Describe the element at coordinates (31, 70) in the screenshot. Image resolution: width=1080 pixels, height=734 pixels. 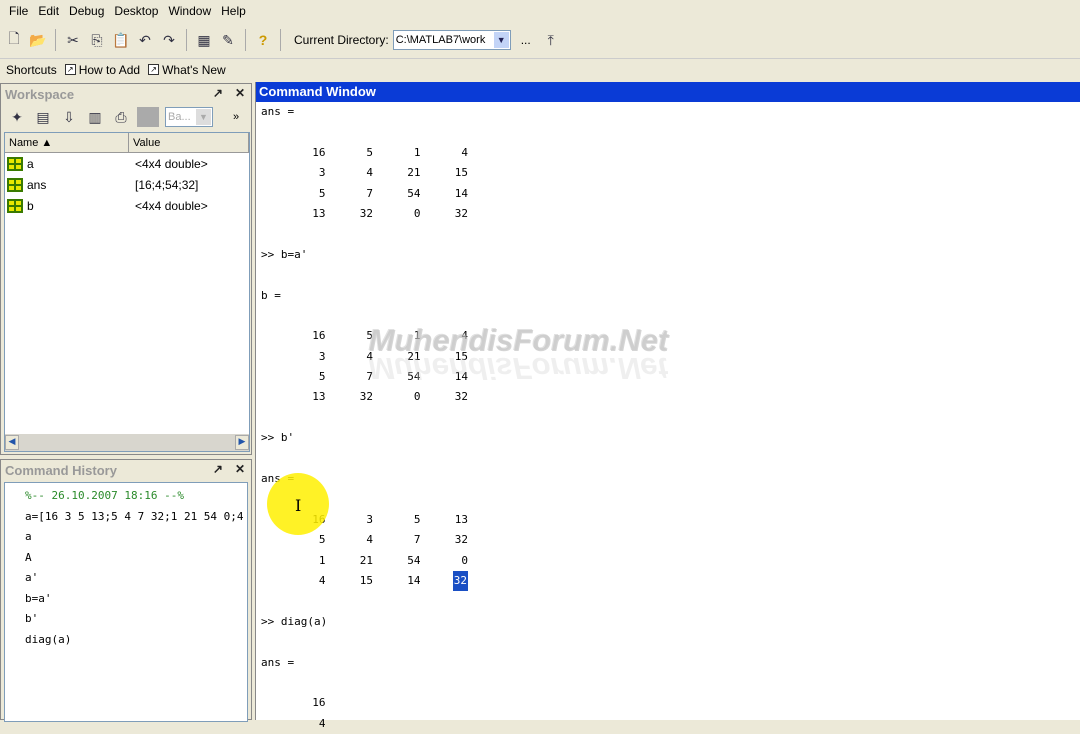
I see `shortcuts-label: Shortcuts` at that location.